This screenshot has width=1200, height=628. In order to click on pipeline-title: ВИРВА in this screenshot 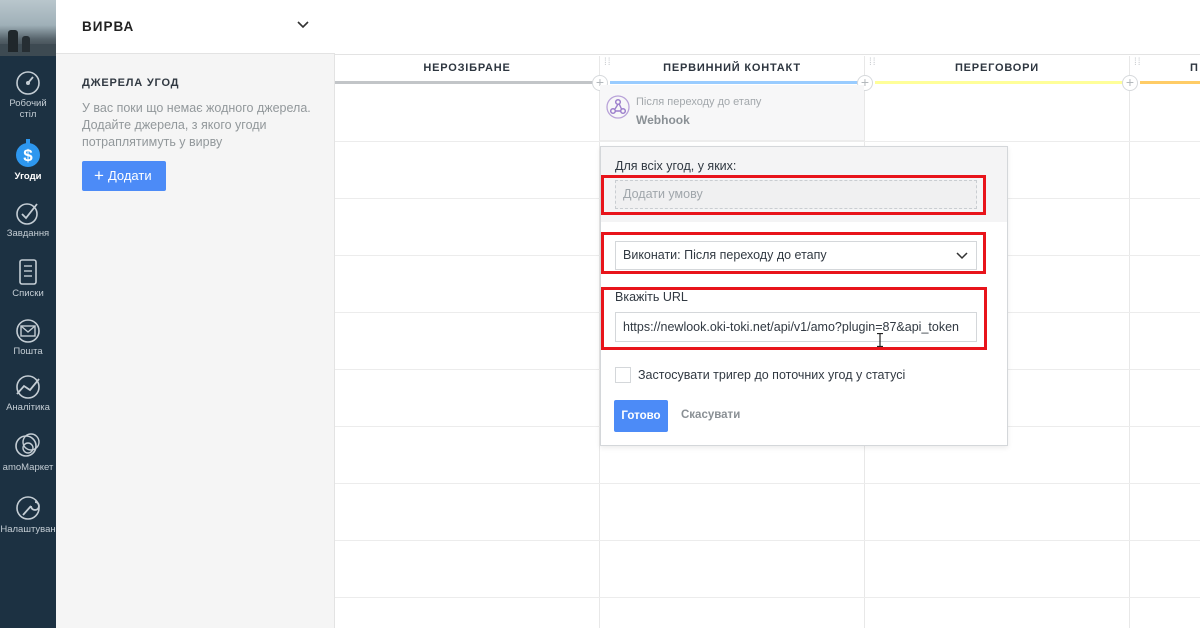, I will do `click(108, 26)`.